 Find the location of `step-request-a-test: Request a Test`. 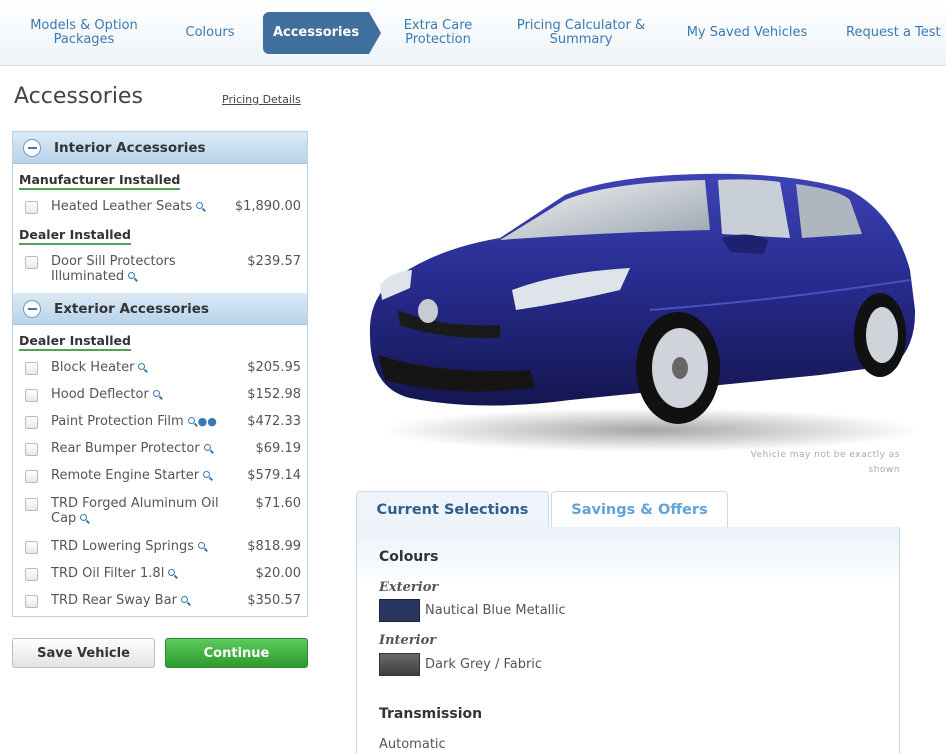

step-request-a-test: Request a Test is located at coordinates (892, 33).